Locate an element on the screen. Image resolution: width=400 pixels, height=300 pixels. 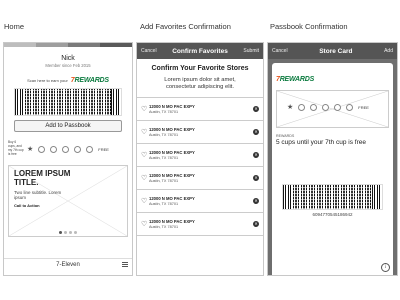
nav-bar: Cancel Store Card Add is located at coordinates (332, 51).